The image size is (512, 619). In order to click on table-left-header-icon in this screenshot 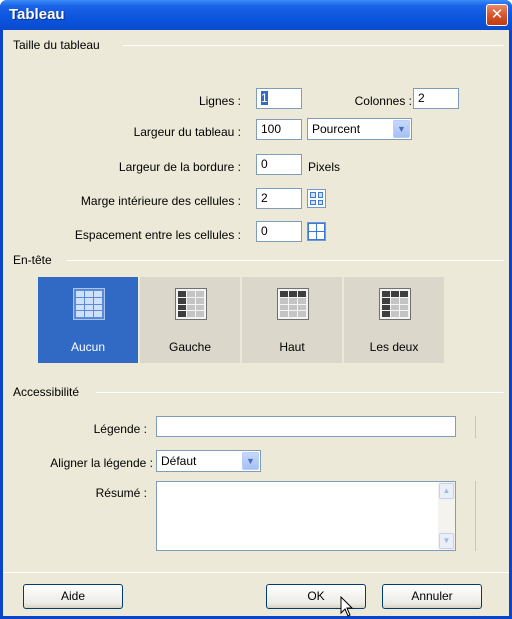, I will do `click(191, 304)`.